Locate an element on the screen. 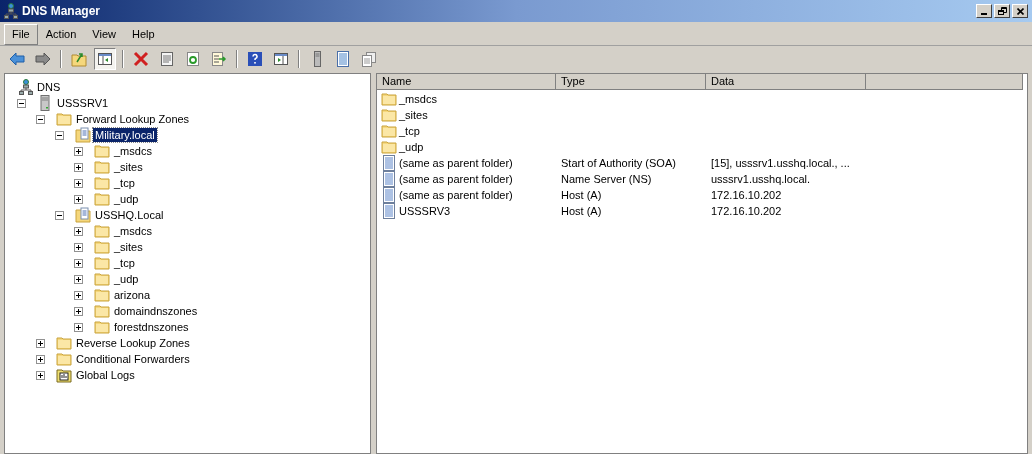 This screenshot has height=454, width=1032. name-cell: _tcp is located at coordinates (409, 131).